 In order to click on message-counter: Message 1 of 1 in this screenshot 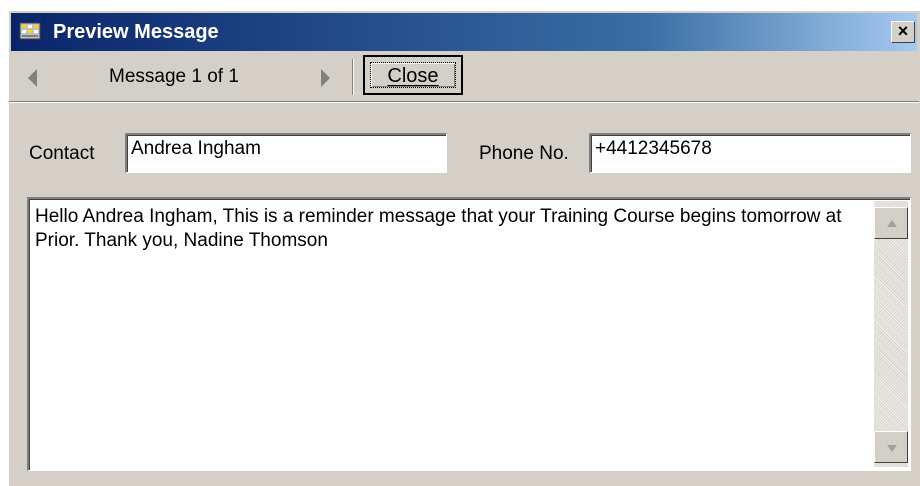, I will do `click(174, 76)`.